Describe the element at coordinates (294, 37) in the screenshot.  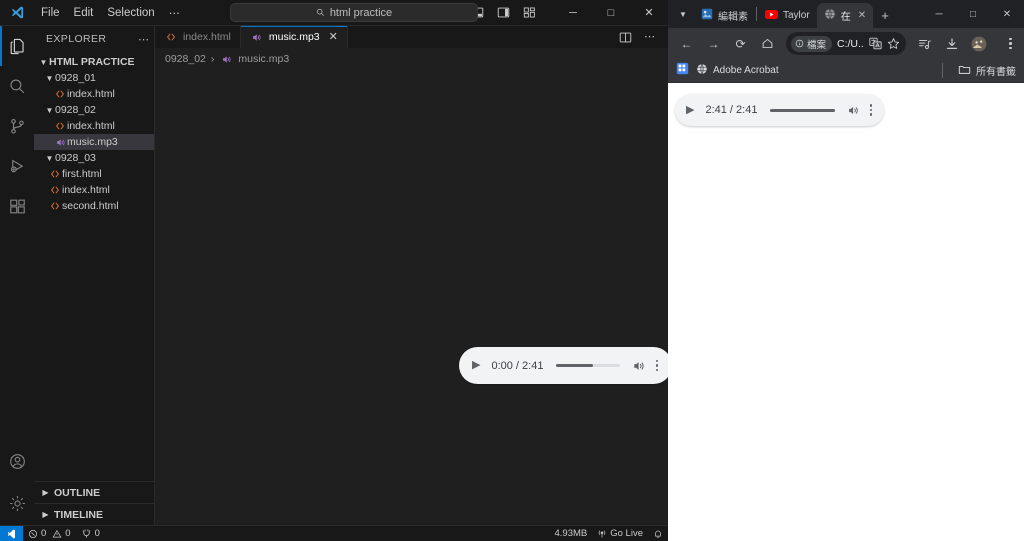
I see `editor-tab-music-mp3: music.mp3 ✕` at that location.